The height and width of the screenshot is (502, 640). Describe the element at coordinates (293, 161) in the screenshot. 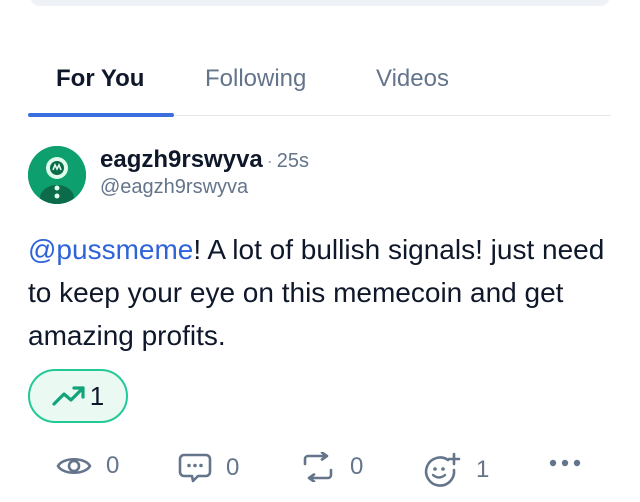

I see `post-time: 25s` at that location.